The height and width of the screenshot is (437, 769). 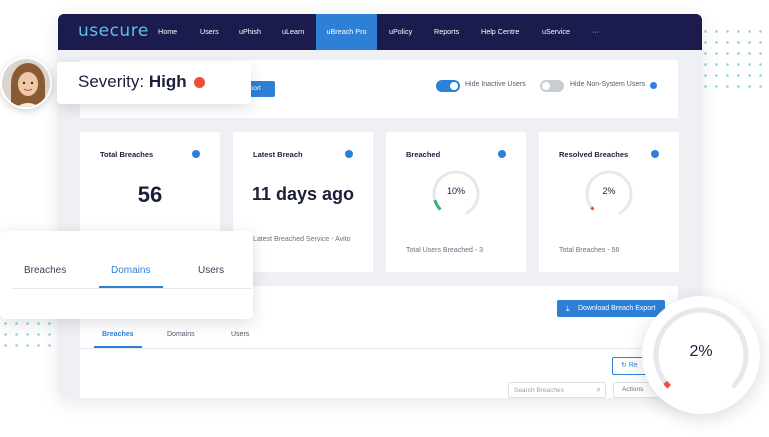 I want to click on hide-inactive-users-label: Hide Inactive Users, so click(x=495, y=84).